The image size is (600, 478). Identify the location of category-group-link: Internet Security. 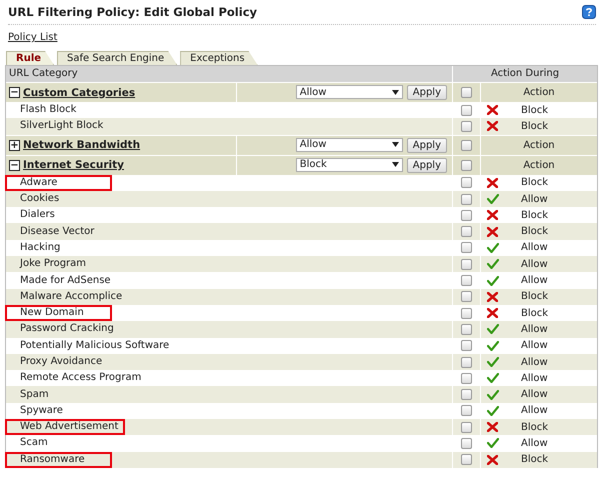
(73, 165).